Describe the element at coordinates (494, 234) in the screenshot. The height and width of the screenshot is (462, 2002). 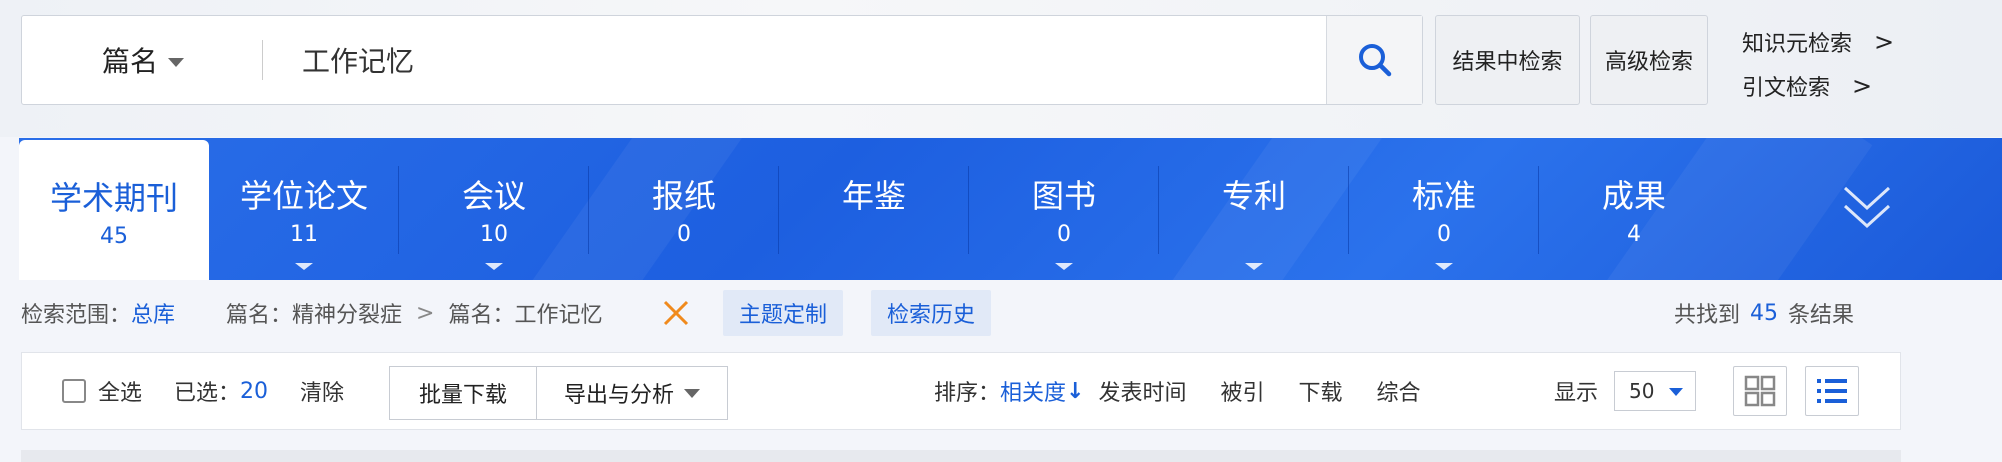
I see `tab-count: 10` at that location.